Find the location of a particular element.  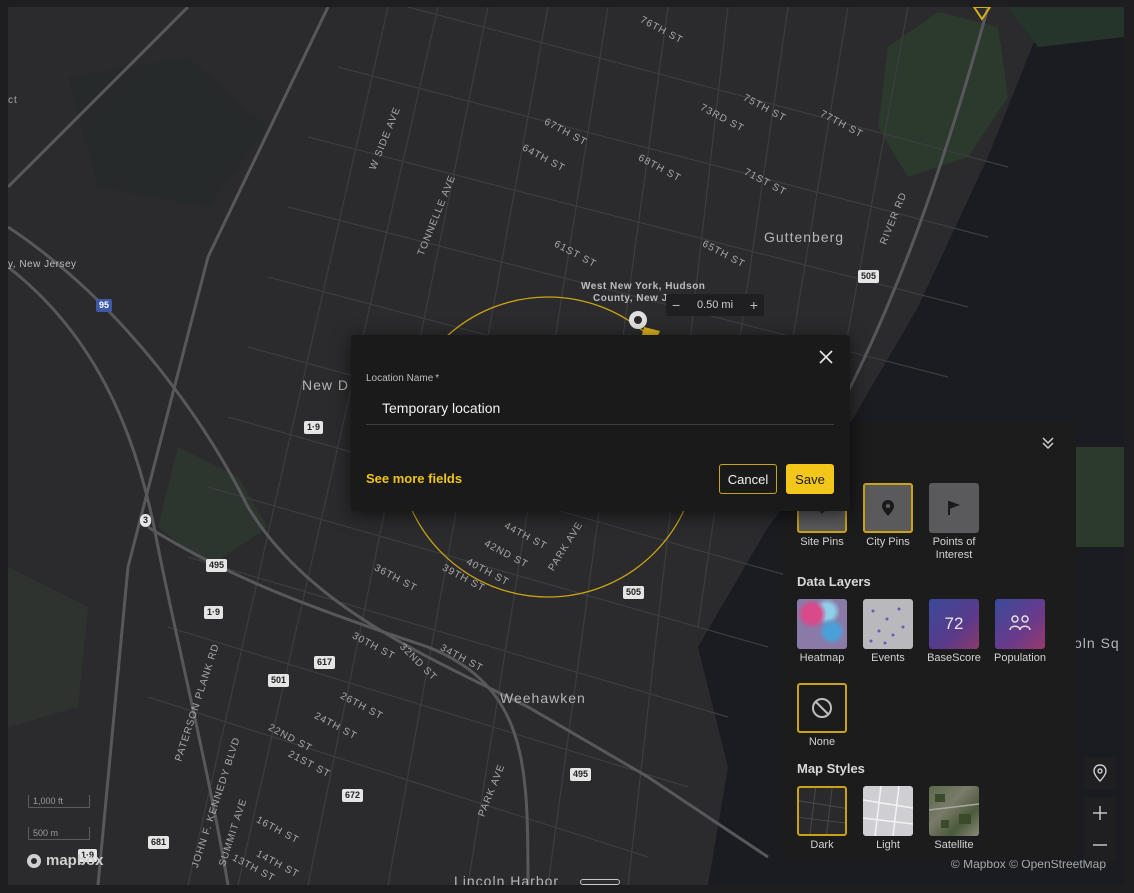

layer-tile-events: Events is located at coordinates (888, 632).